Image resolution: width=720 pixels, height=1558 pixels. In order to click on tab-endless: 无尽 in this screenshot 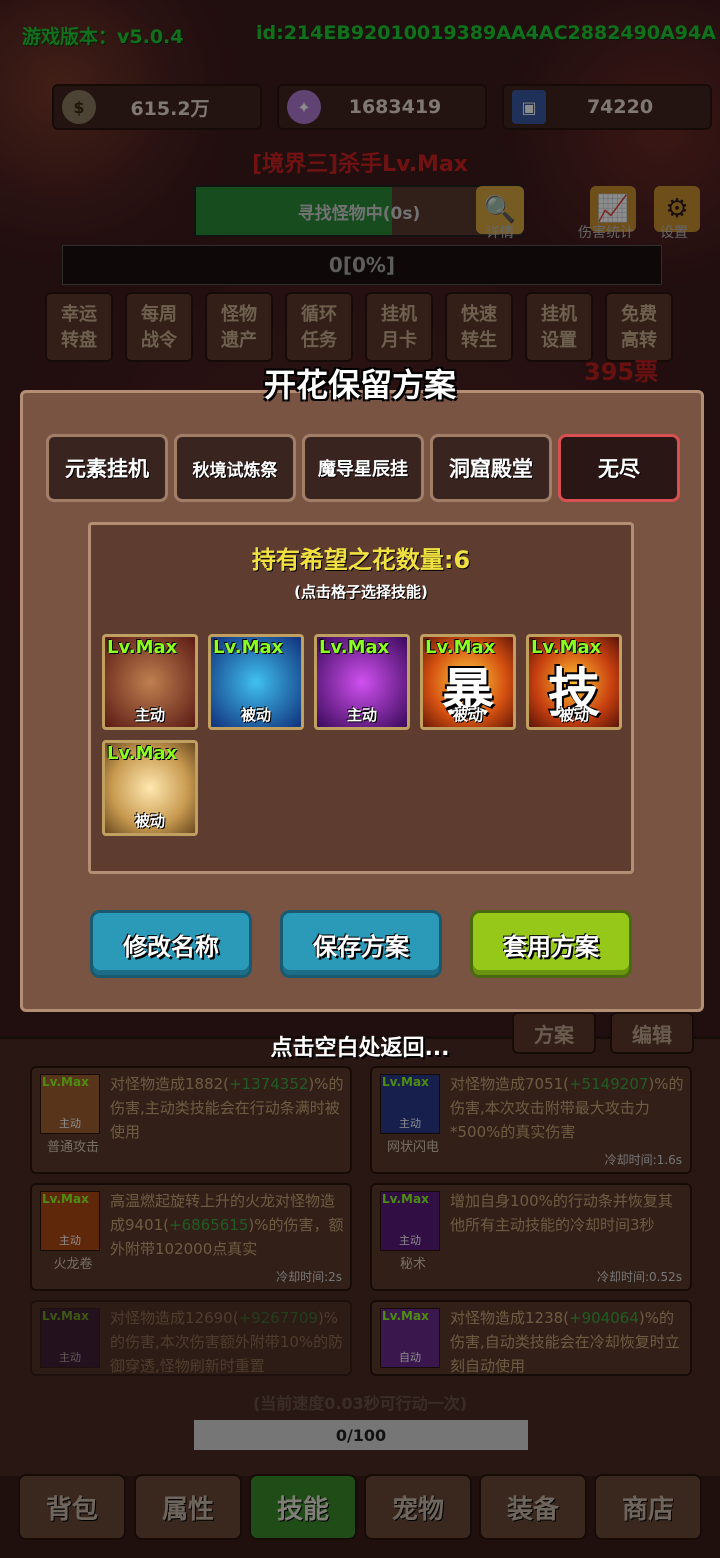, I will do `click(619, 468)`.